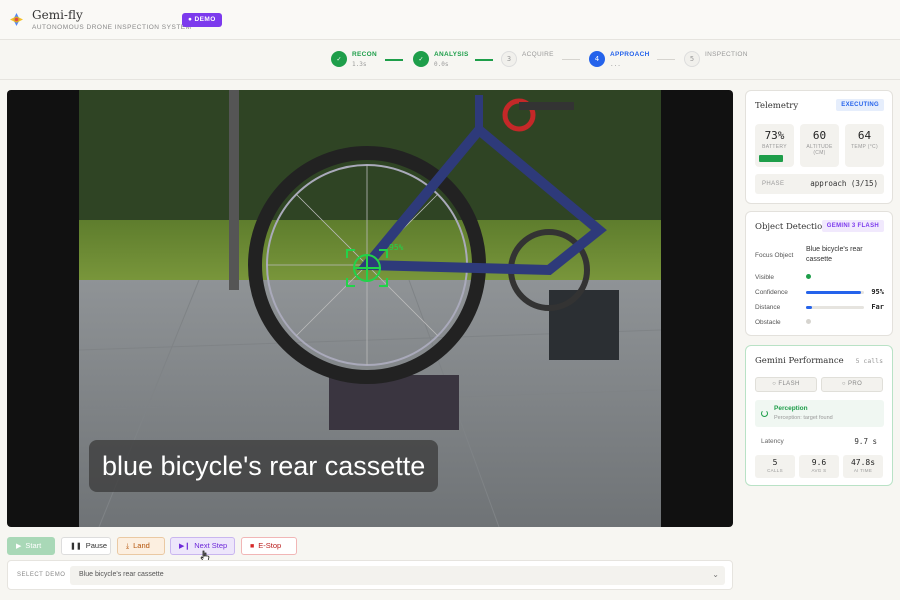  I want to click on land-button: ⤓ Land, so click(141, 546).